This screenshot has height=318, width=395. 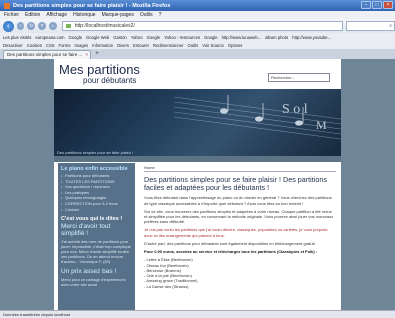 I want to click on bookmark-item: Gaston, so click(x=120, y=37).